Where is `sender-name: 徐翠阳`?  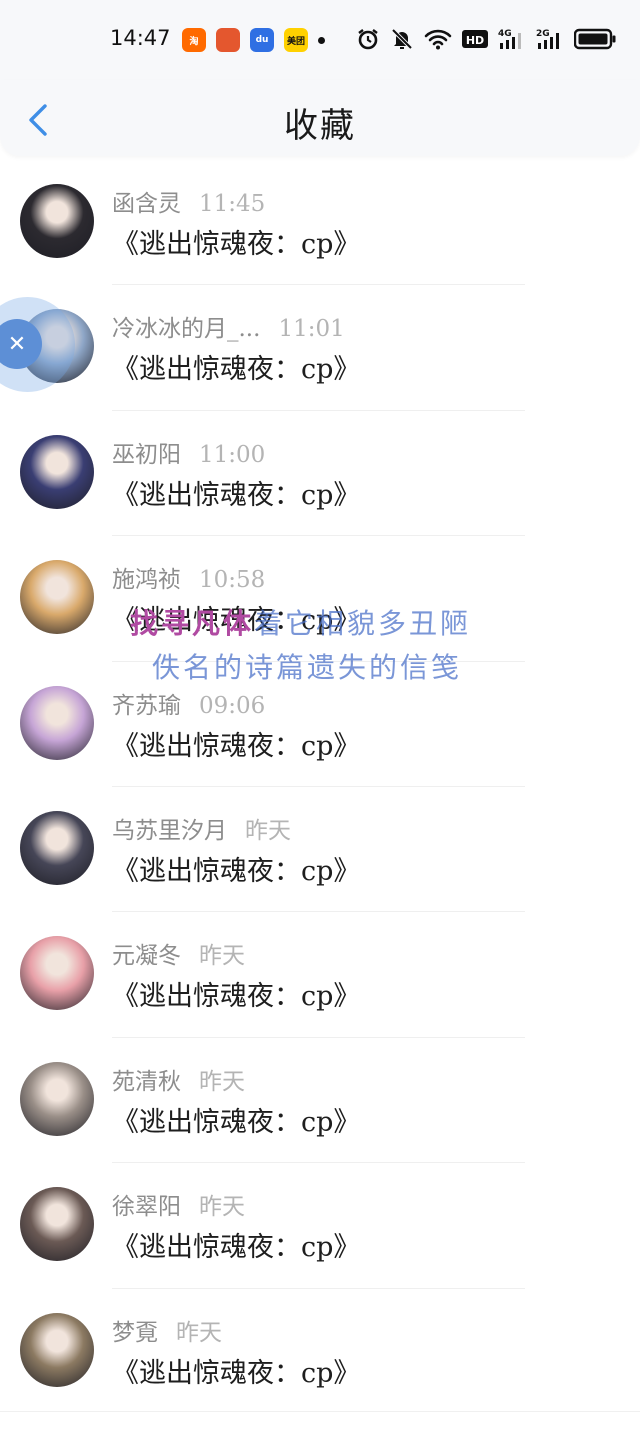 sender-name: 徐翠阳 is located at coordinates (146, 1207).